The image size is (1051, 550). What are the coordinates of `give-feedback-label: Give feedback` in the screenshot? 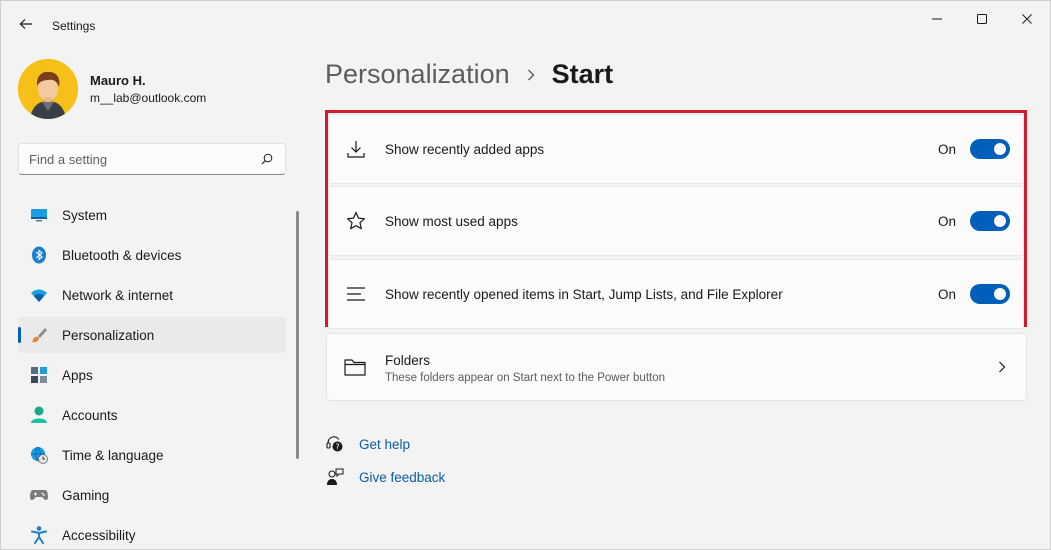 It's located at (402, 477).